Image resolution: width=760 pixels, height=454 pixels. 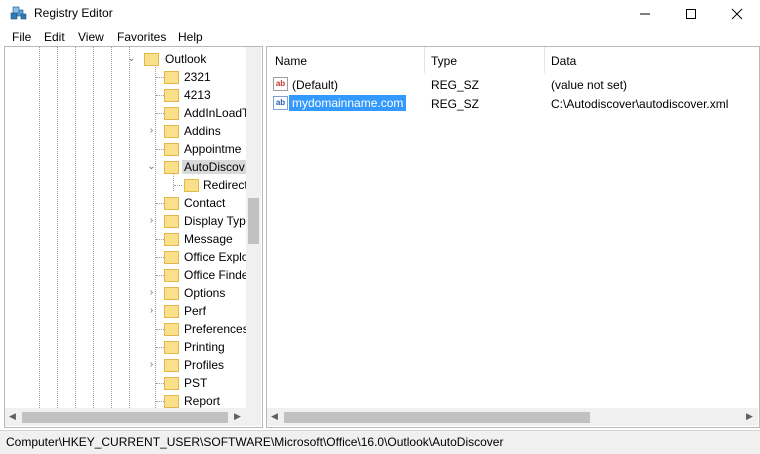 I want to click on tree-node-label: PST, so click(x=196, y=383).